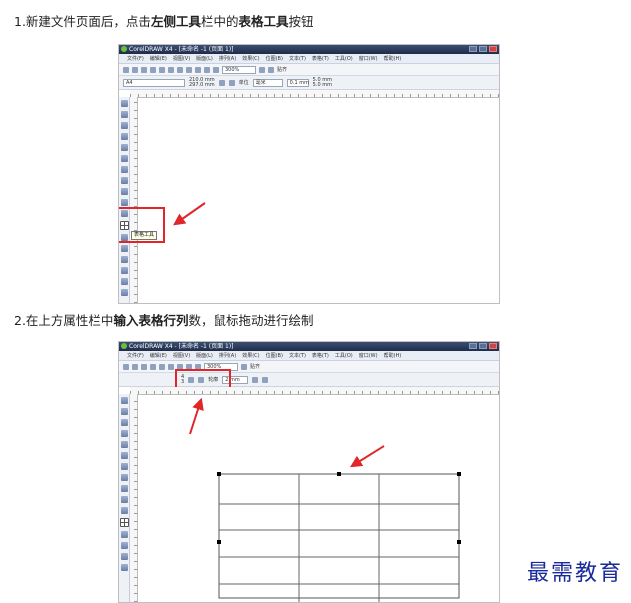 The width and height of the screenshot is (631, 603). What do you see at coordinates (196, 416) in the screenshot?
I see `arrow-to-rows-cols` at bounding box center [196, 416].